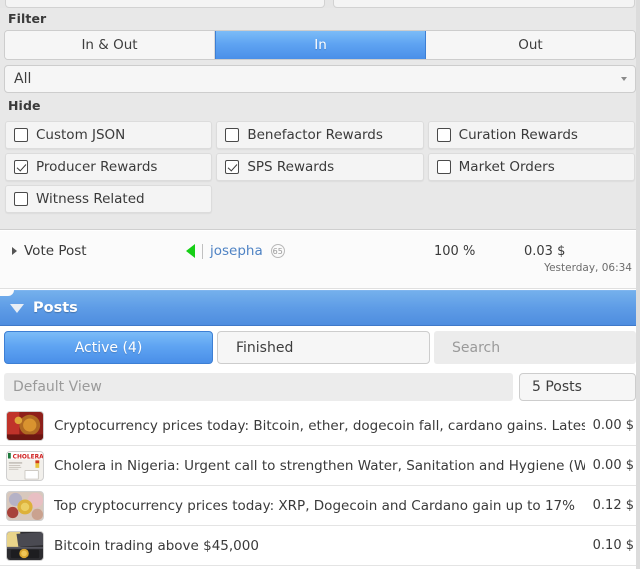 The height and width of the screenshot is (569, 640). What do you see at coordinates (506, 167) in the screenshot?
I see `hide-option-label: Market Orders` at bounding box center [506, 167].